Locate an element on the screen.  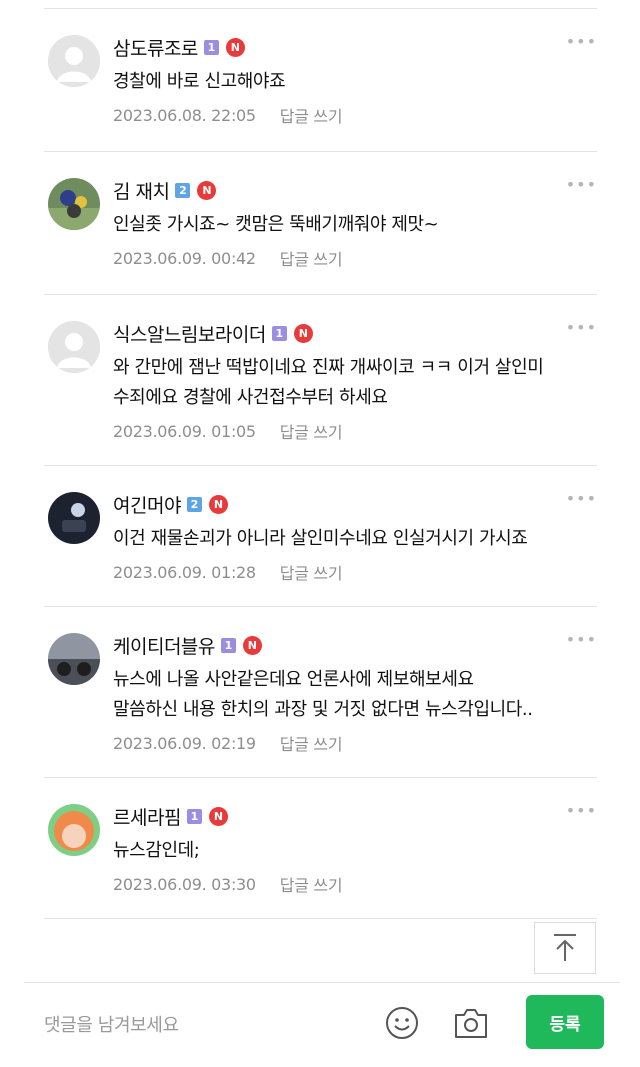
author-name: 케이티더블유 is located at coordinates (164, 645).